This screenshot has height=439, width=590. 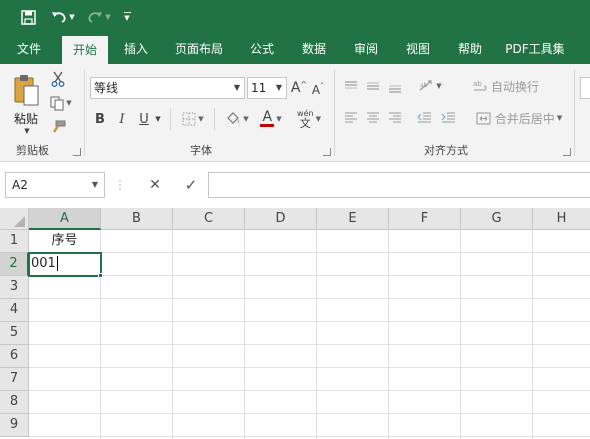 What do you see at coordinates (314, 49) in the screenshot?
I see `tab-data: 数据` at bounding box center [314, 49].